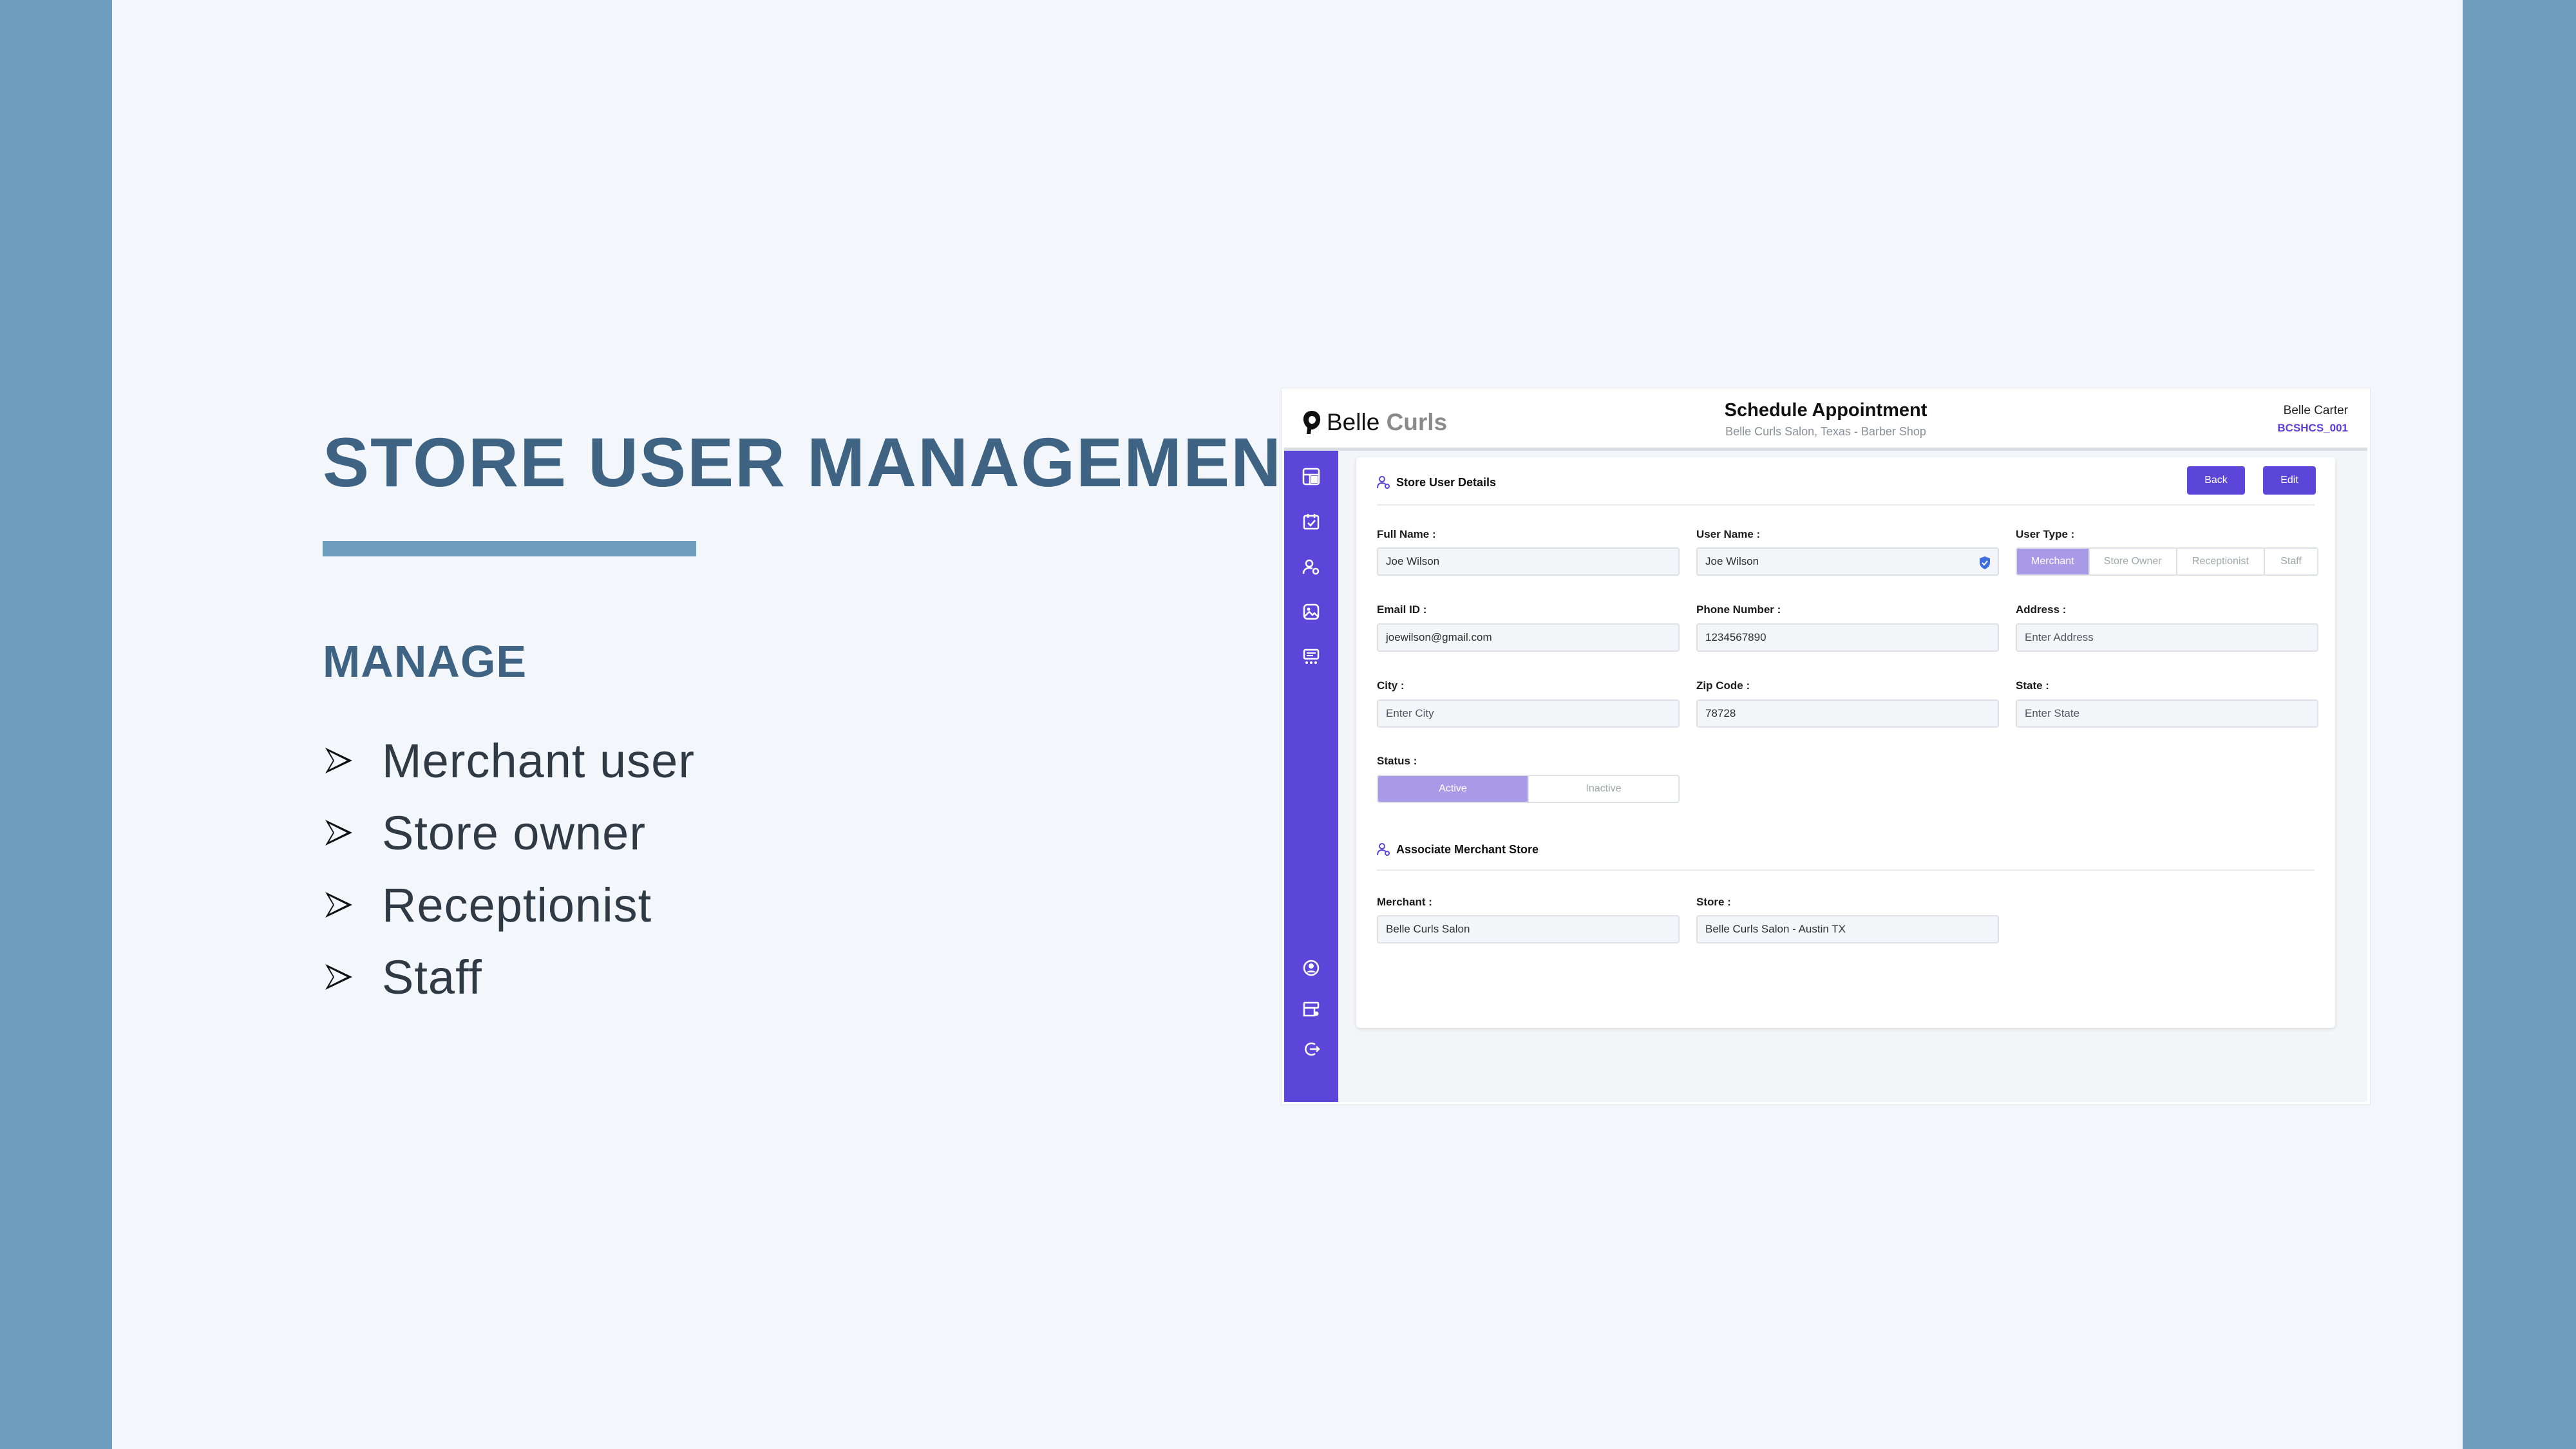  I want to click on full-name-label: Full Name :, so click(1407, 534).